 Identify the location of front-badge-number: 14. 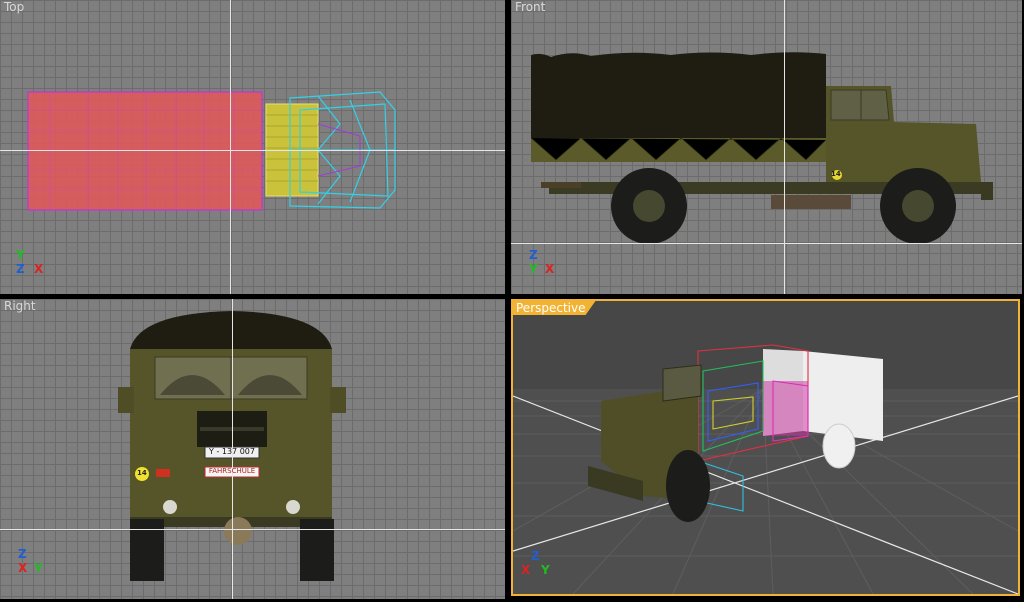
(142, 473).